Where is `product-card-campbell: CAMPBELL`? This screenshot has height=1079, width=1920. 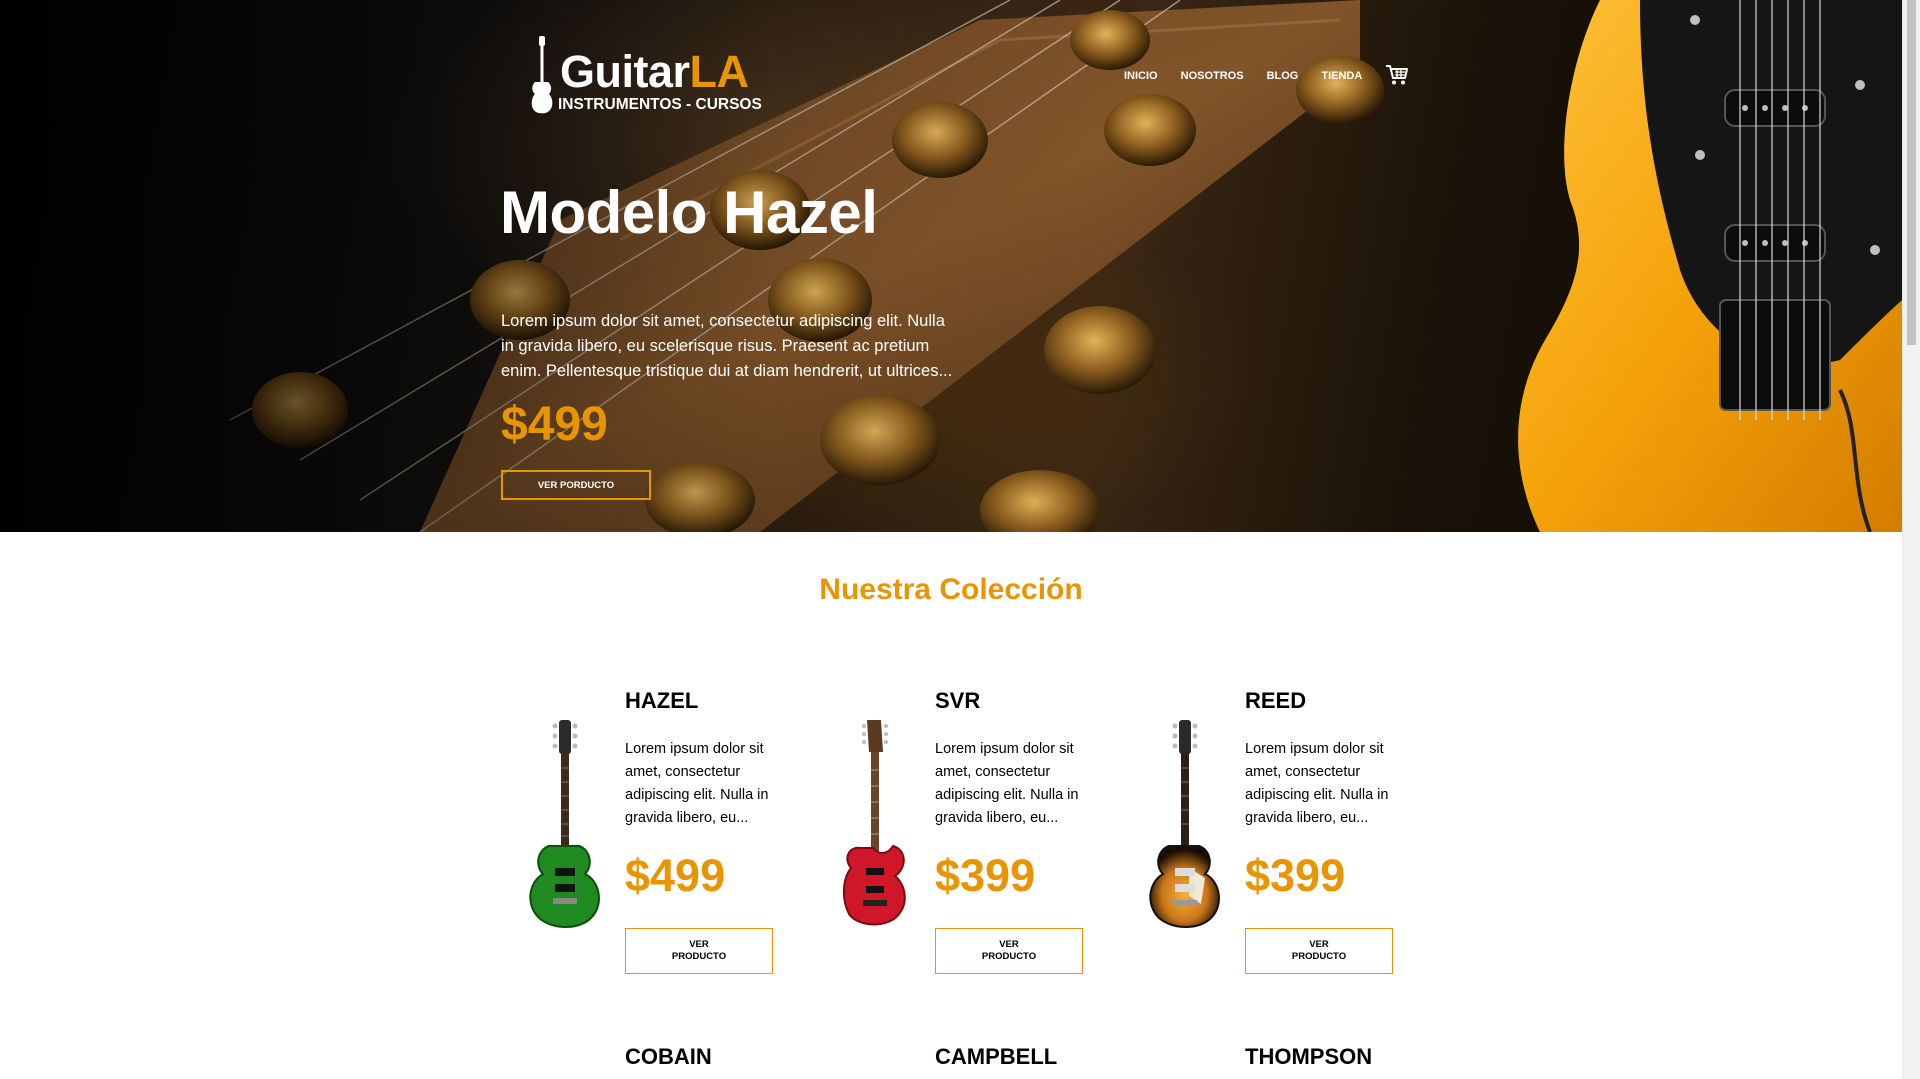
product-card-campbell: CAMPBELL is located at coordinates (979, 1061).